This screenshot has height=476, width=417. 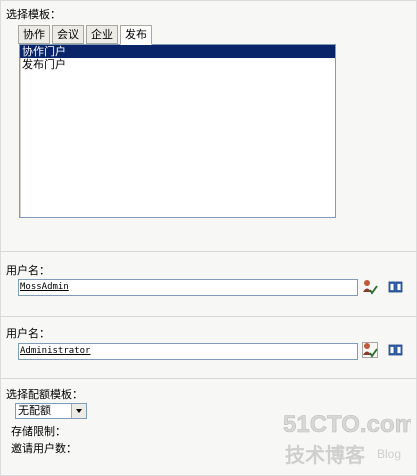 I want to click on watermark-line2: 技术博客, so click(x=325, y=455).